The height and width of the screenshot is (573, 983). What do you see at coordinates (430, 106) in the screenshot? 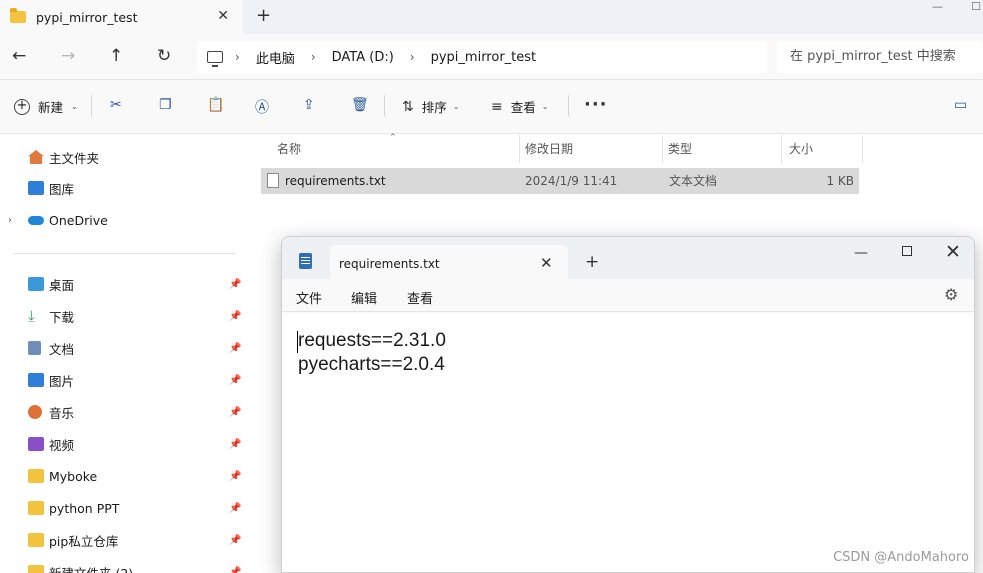
I see `sort-button: ⇅ 排序 ⌄` at bounding box center [430, 106].